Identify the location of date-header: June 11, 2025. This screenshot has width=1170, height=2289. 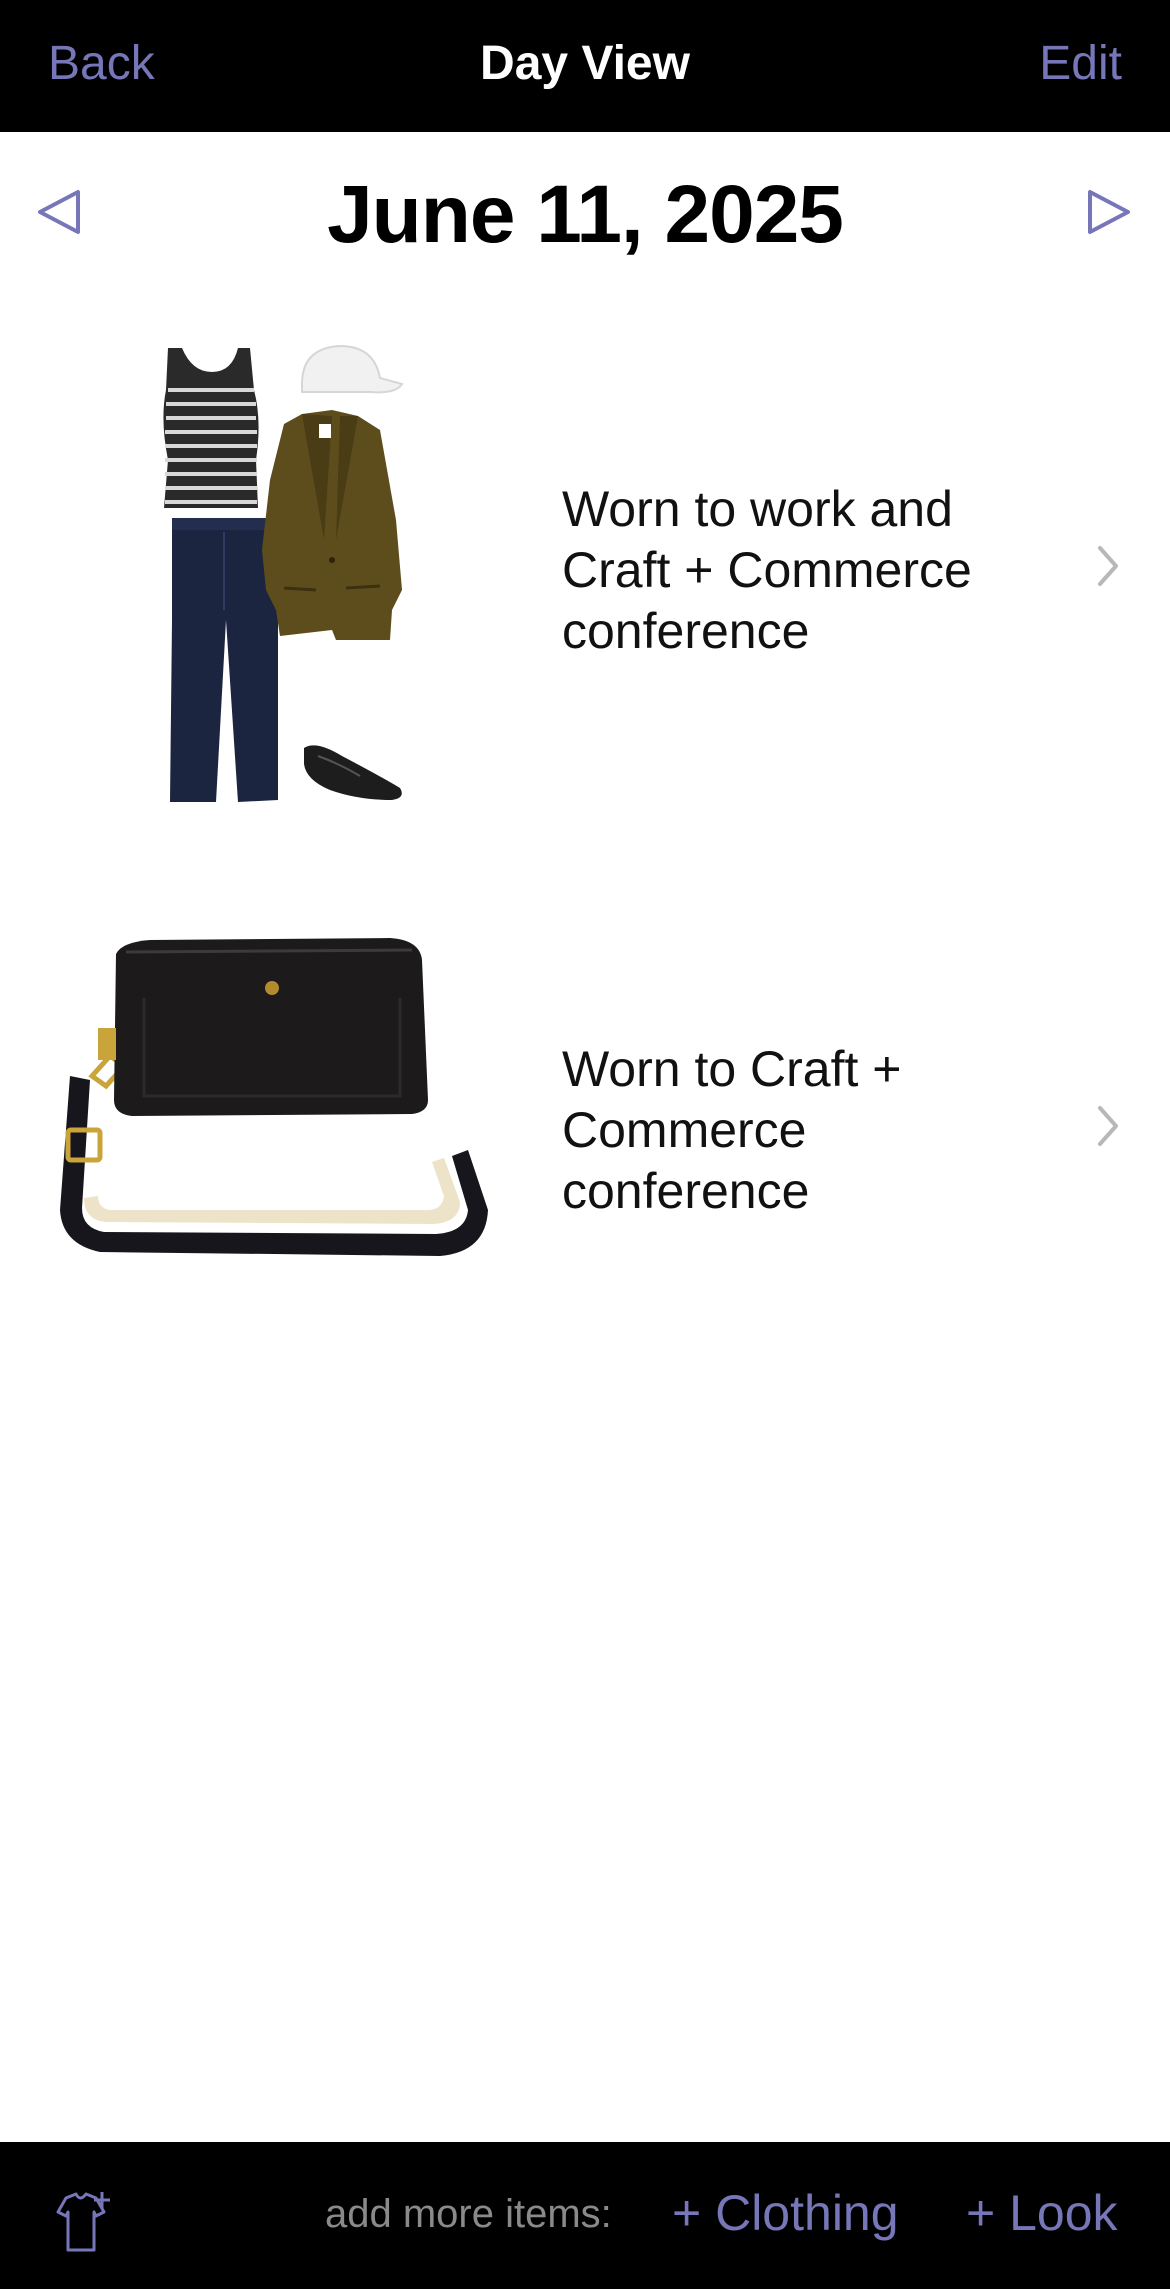
(585, 215).